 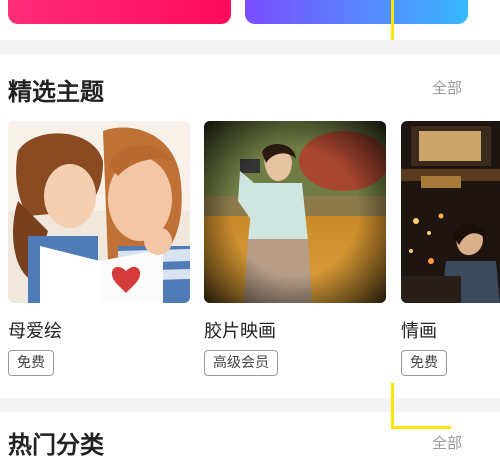 I want to click on featured-section-title: 精选主题, so click(x=56, y=92).